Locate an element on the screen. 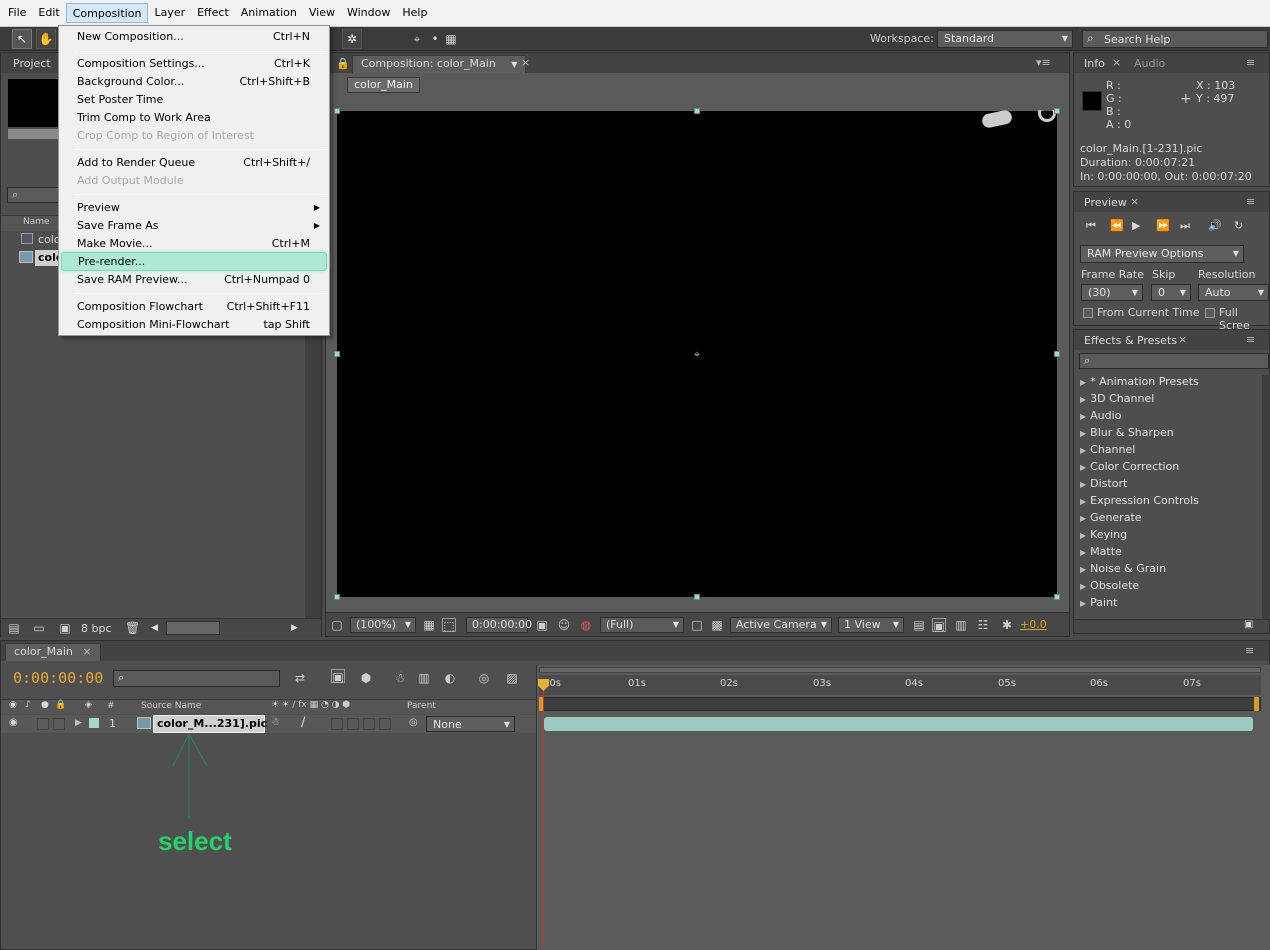 Image resolution: width=1270 pixels, height=950 pixels. grid-icon: ▦ is located at coordinates (451, 39).